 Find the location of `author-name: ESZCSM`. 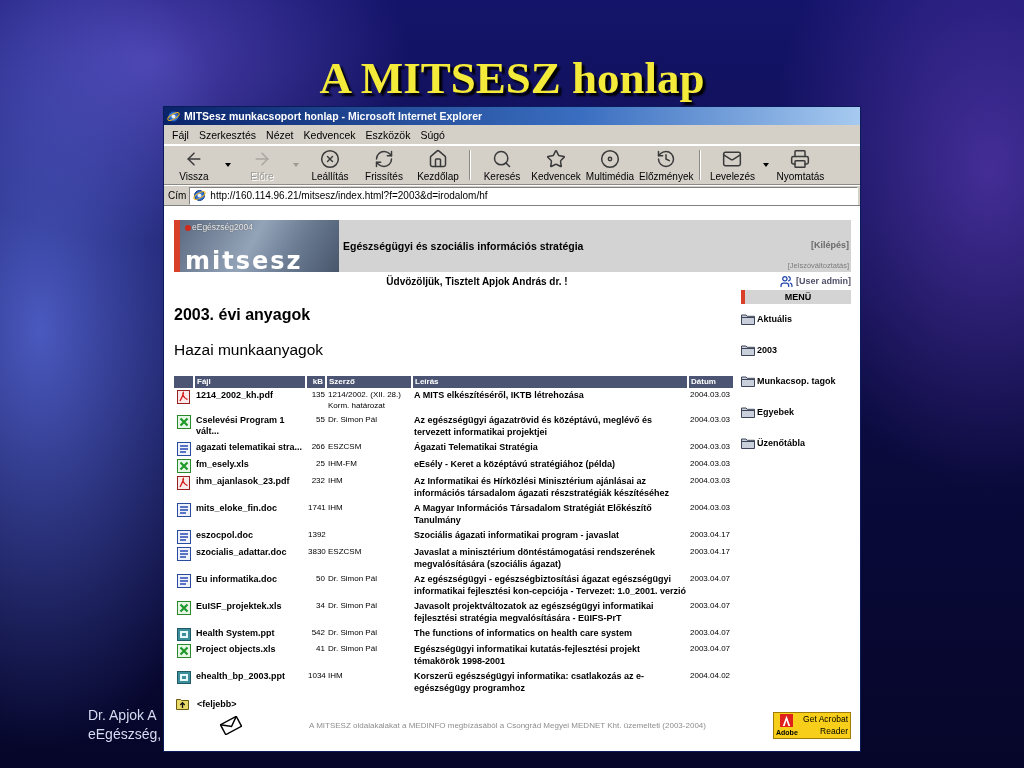

author-name: ESZCSM is located at coordinates (345, 551).